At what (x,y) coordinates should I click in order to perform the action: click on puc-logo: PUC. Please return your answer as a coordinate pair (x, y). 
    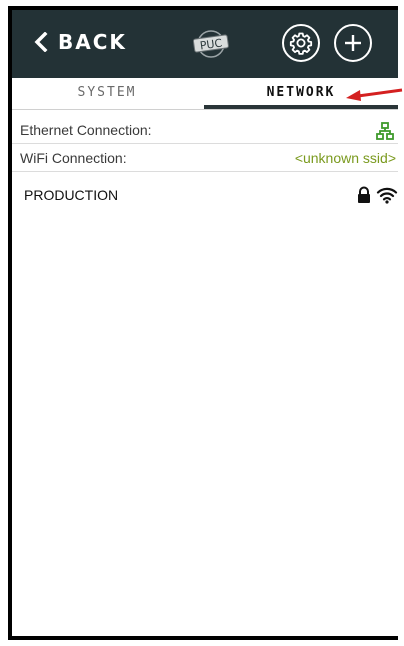
    Looking at the image, I should click on (211, 44).